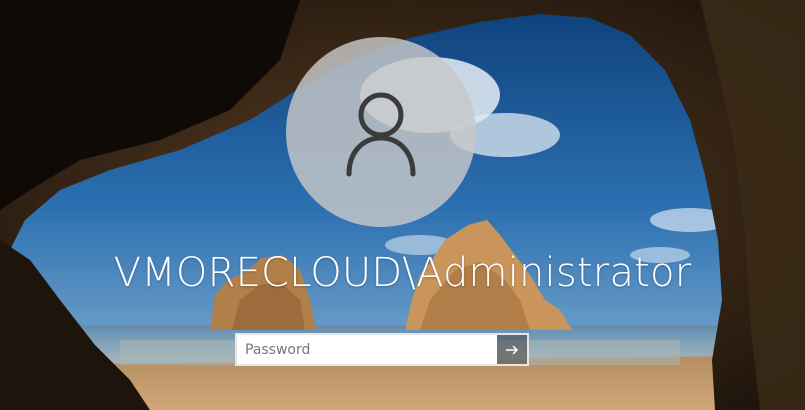 The image size is (805, 410). I want to click on user-avatar, so click(381, 132).